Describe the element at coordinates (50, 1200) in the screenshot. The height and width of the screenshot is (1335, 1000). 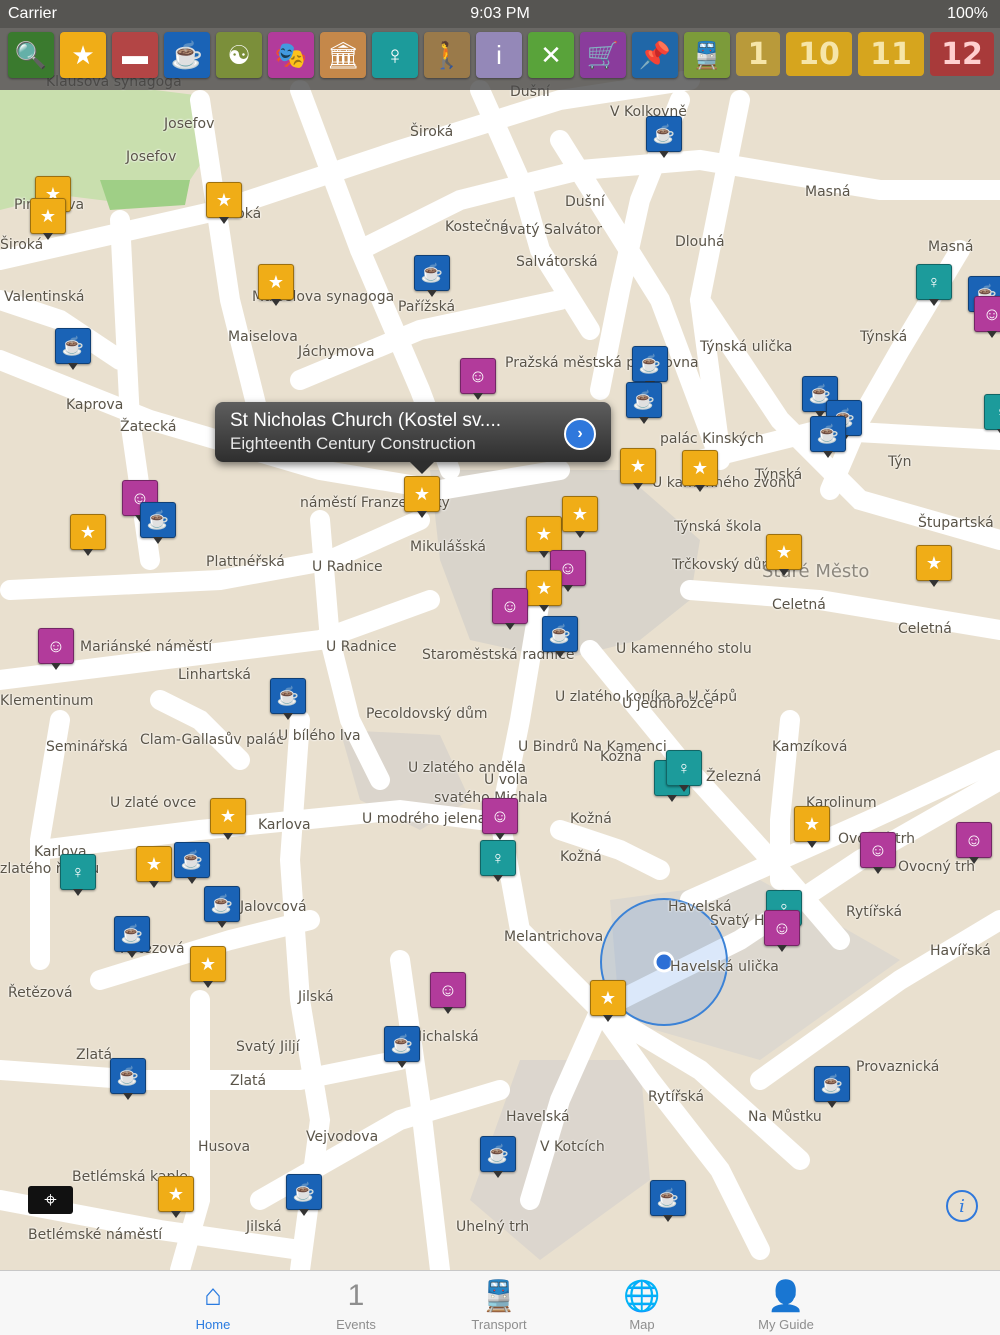
I see `locate-me-button: ⌖` at that location.